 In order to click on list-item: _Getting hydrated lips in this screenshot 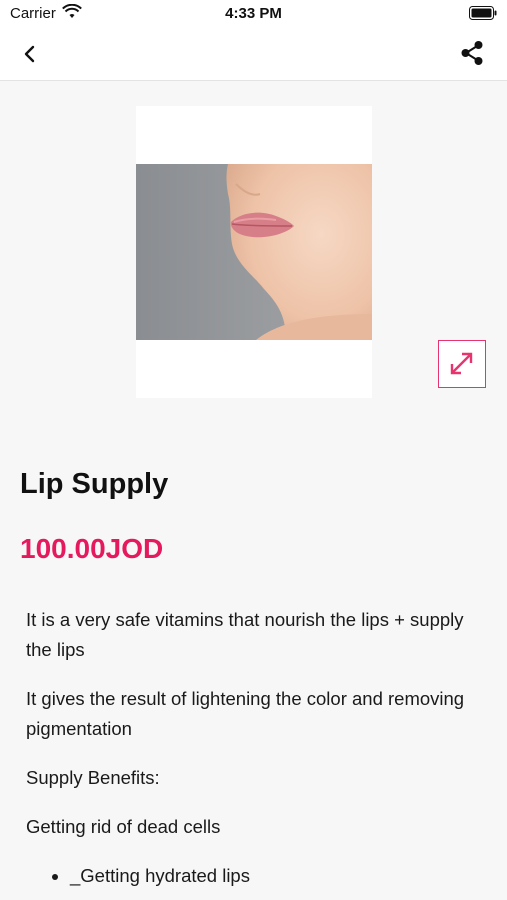, I will do `click(268, 876)`.